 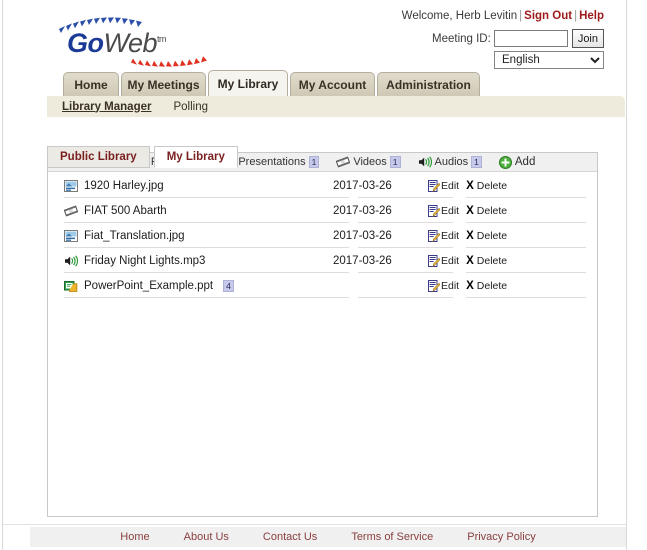 I want to click on library-tab-label: My Library, so click(x=195, y=157).